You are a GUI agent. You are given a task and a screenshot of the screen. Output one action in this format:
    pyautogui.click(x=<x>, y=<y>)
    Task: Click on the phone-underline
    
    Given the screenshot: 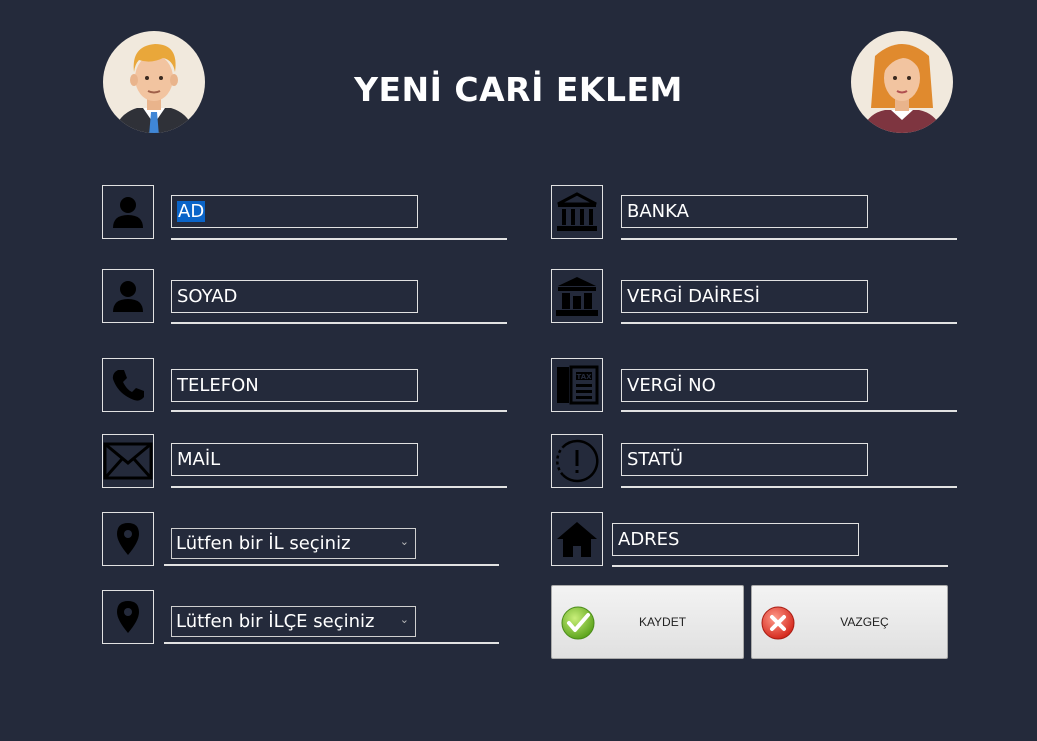 What is the action you would take?
    pyautogui.click(x=339, y=411)
    